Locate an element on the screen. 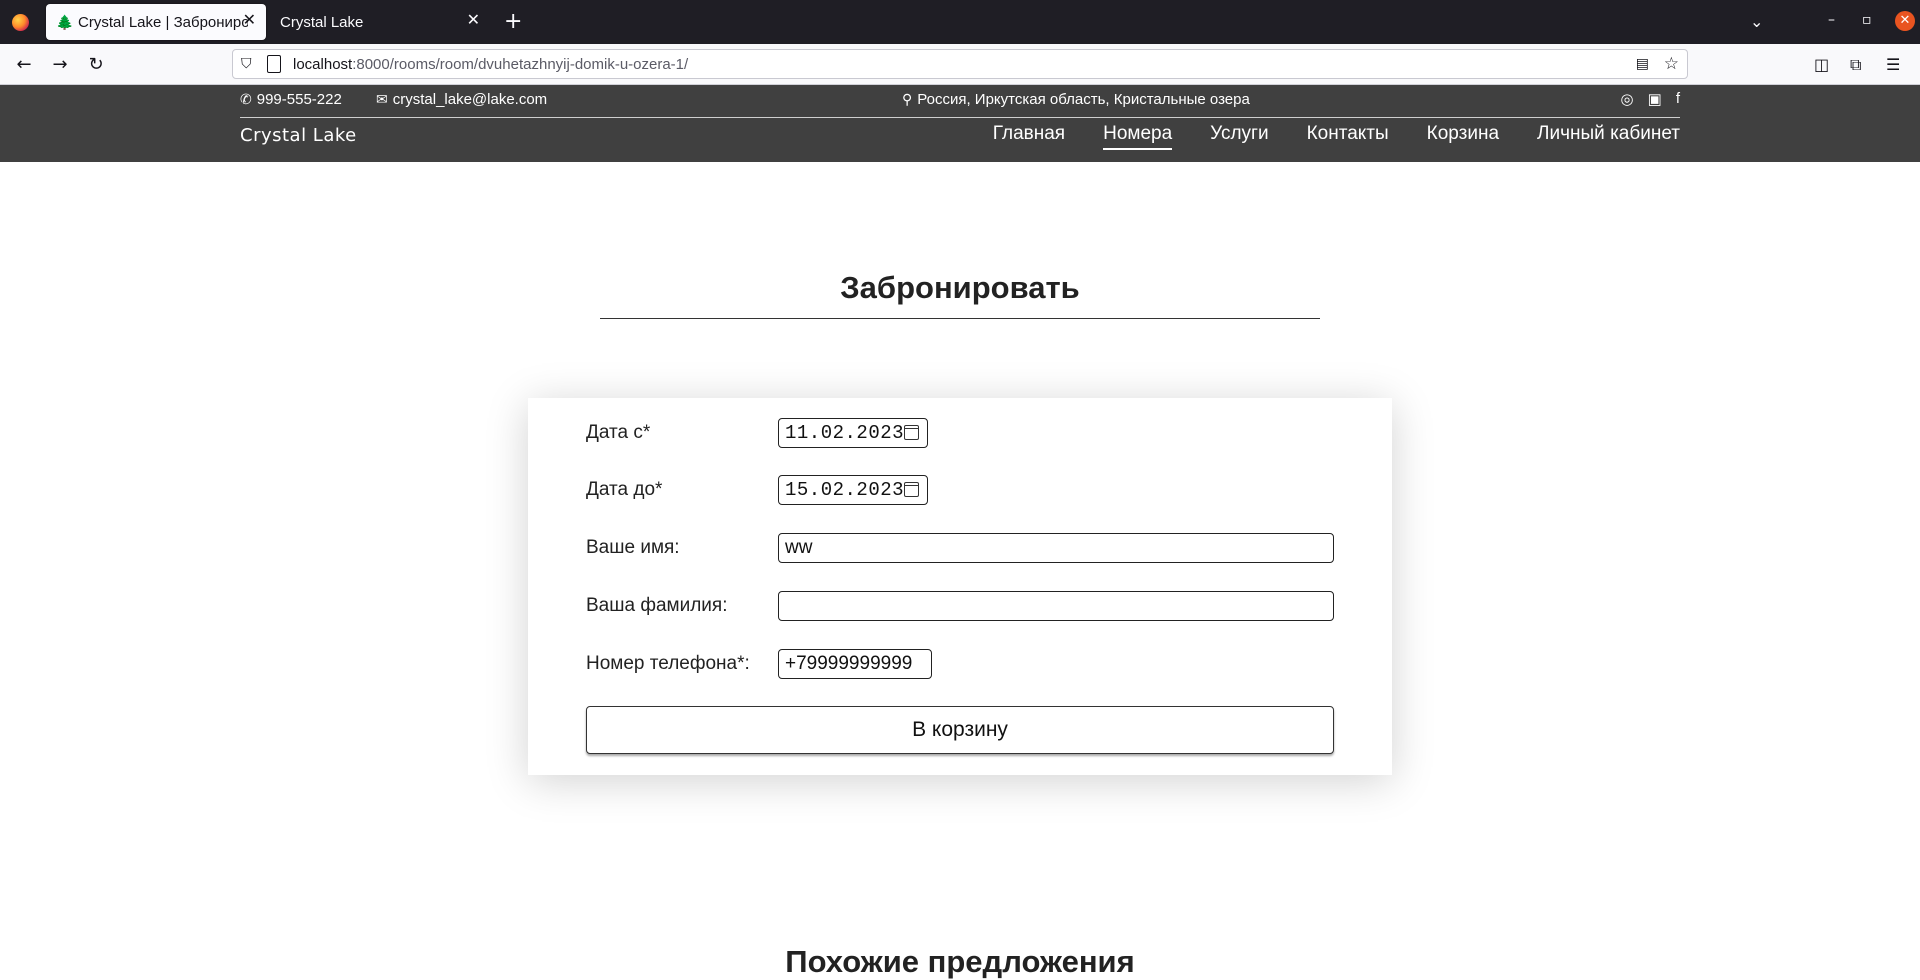  instagram-icon: ◎ is located at coordinates (1627, 99).